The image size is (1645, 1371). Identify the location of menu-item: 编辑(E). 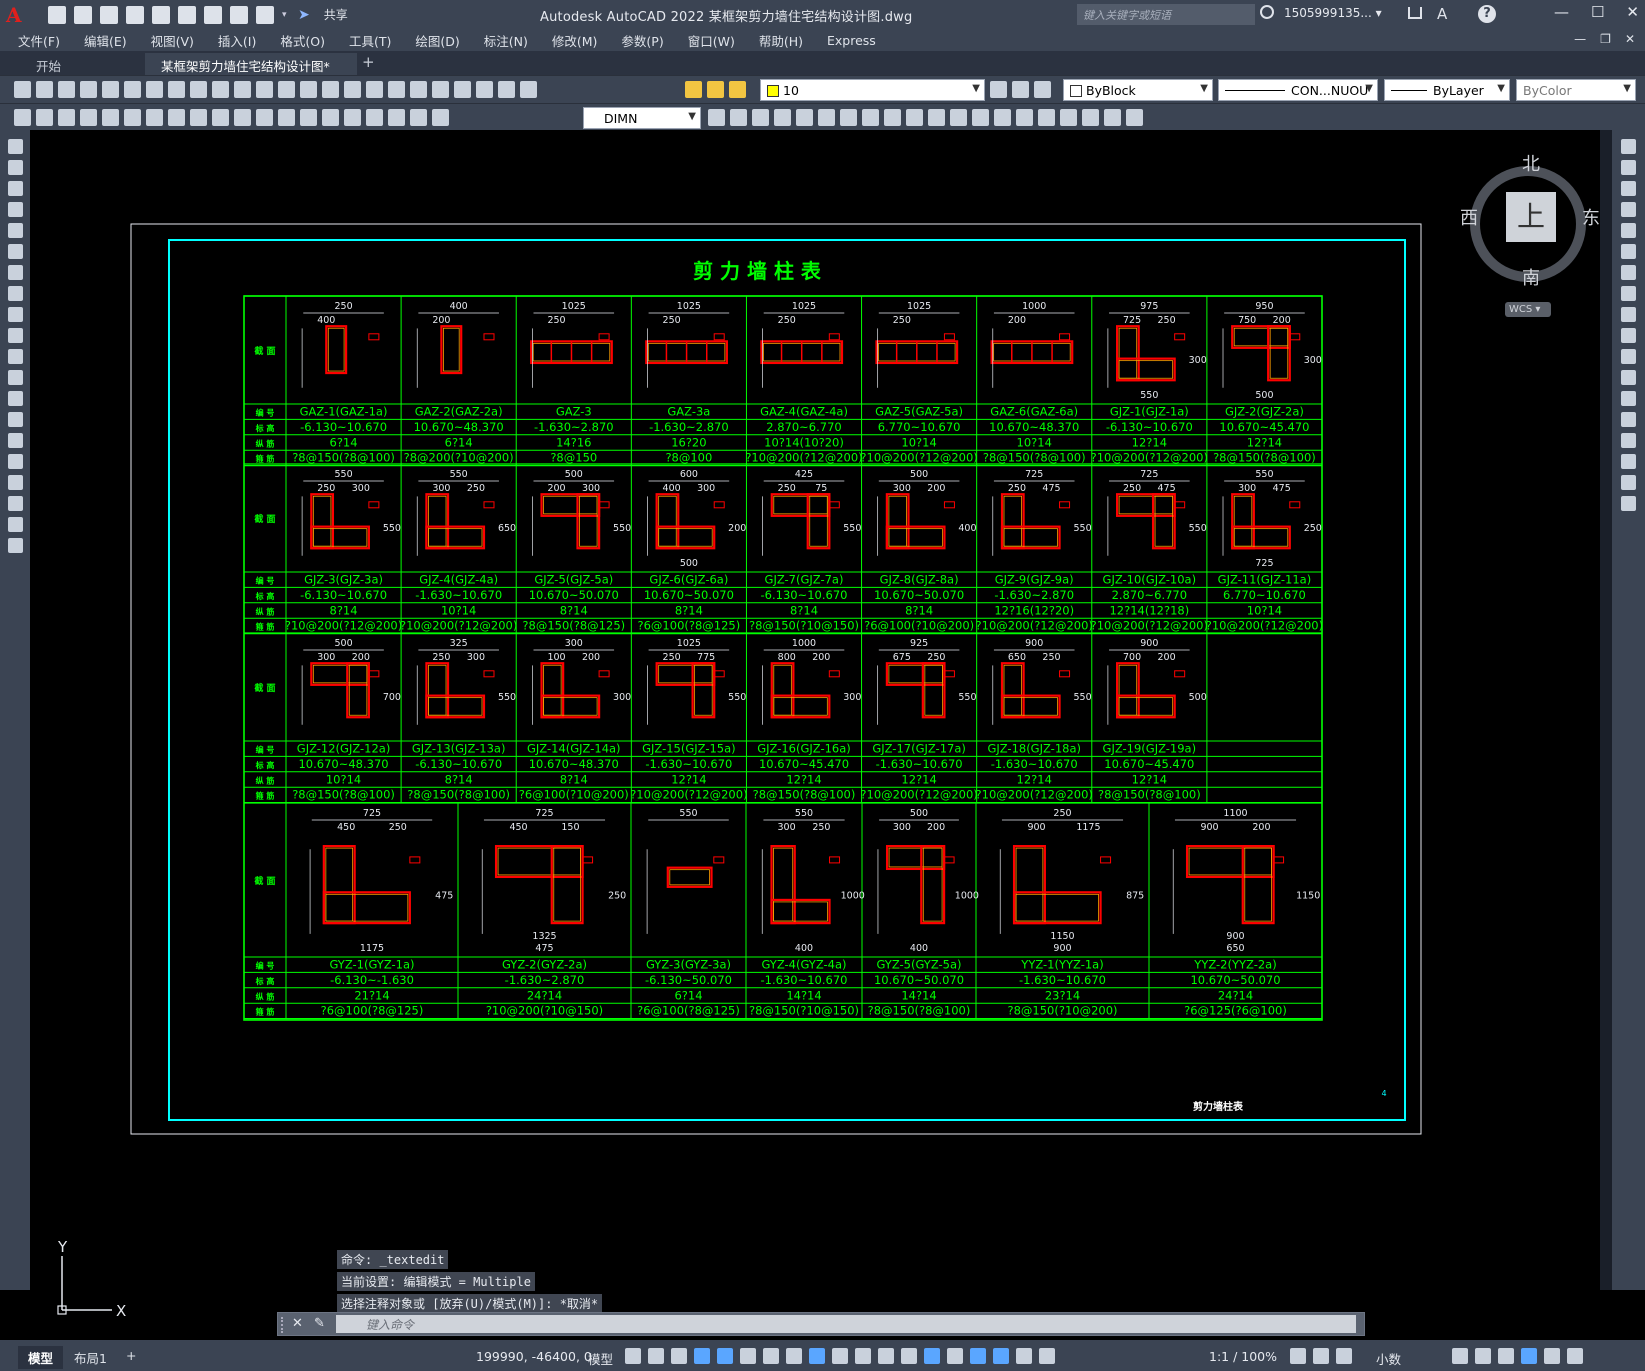
(105, 40).